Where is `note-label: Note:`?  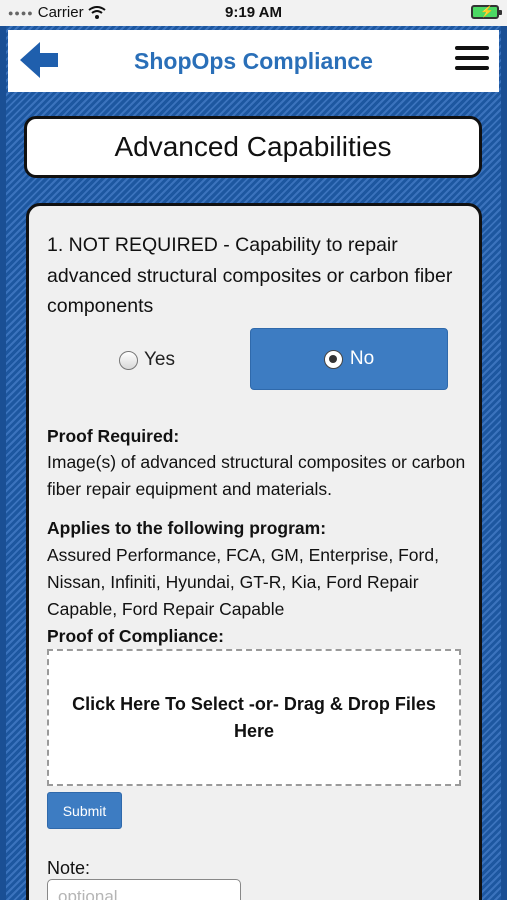 note-label: Note: is located at coordinates (69, 868).